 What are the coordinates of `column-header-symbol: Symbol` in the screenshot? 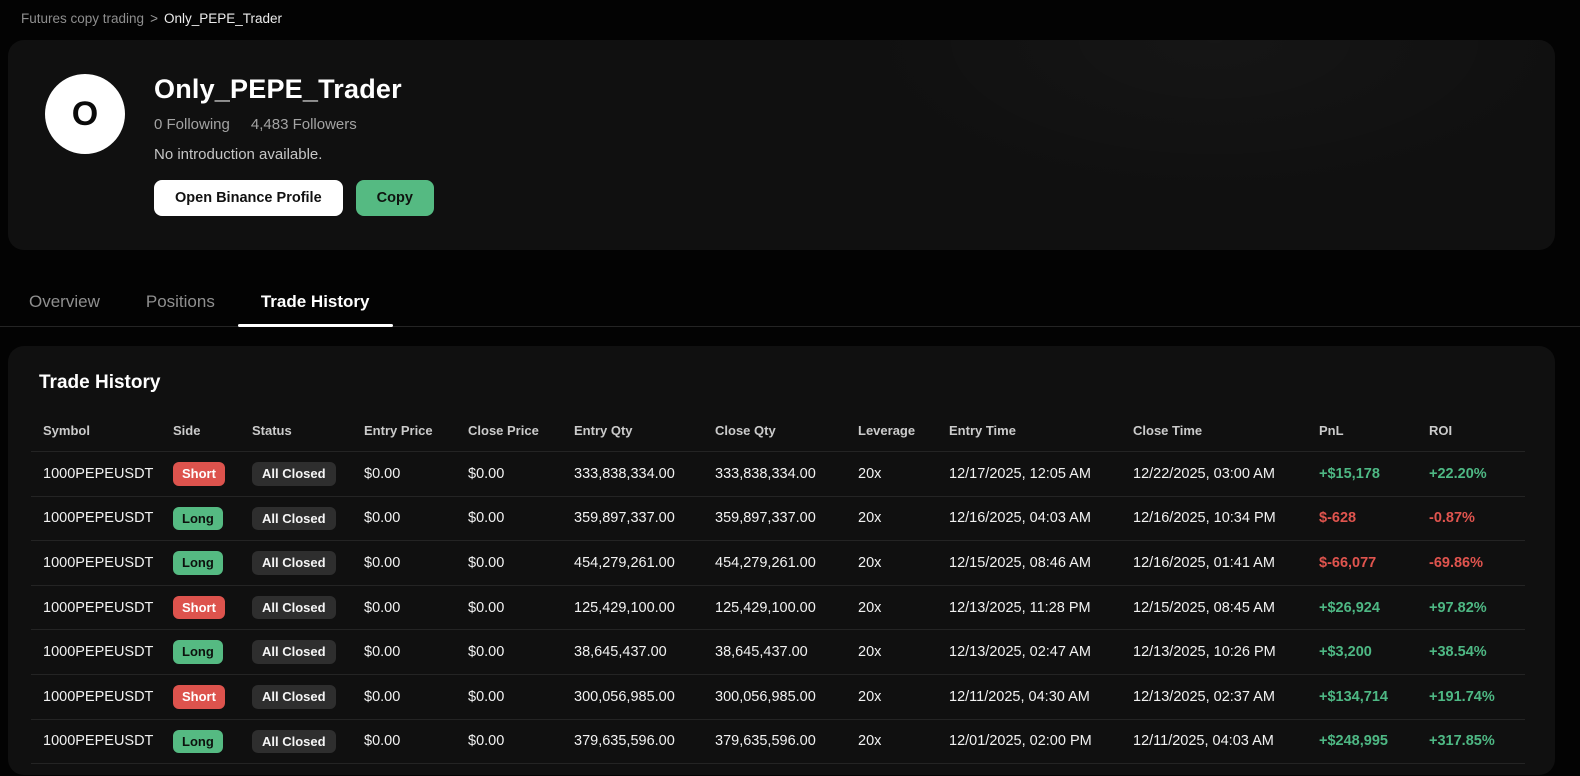 It's located at (66, 430).